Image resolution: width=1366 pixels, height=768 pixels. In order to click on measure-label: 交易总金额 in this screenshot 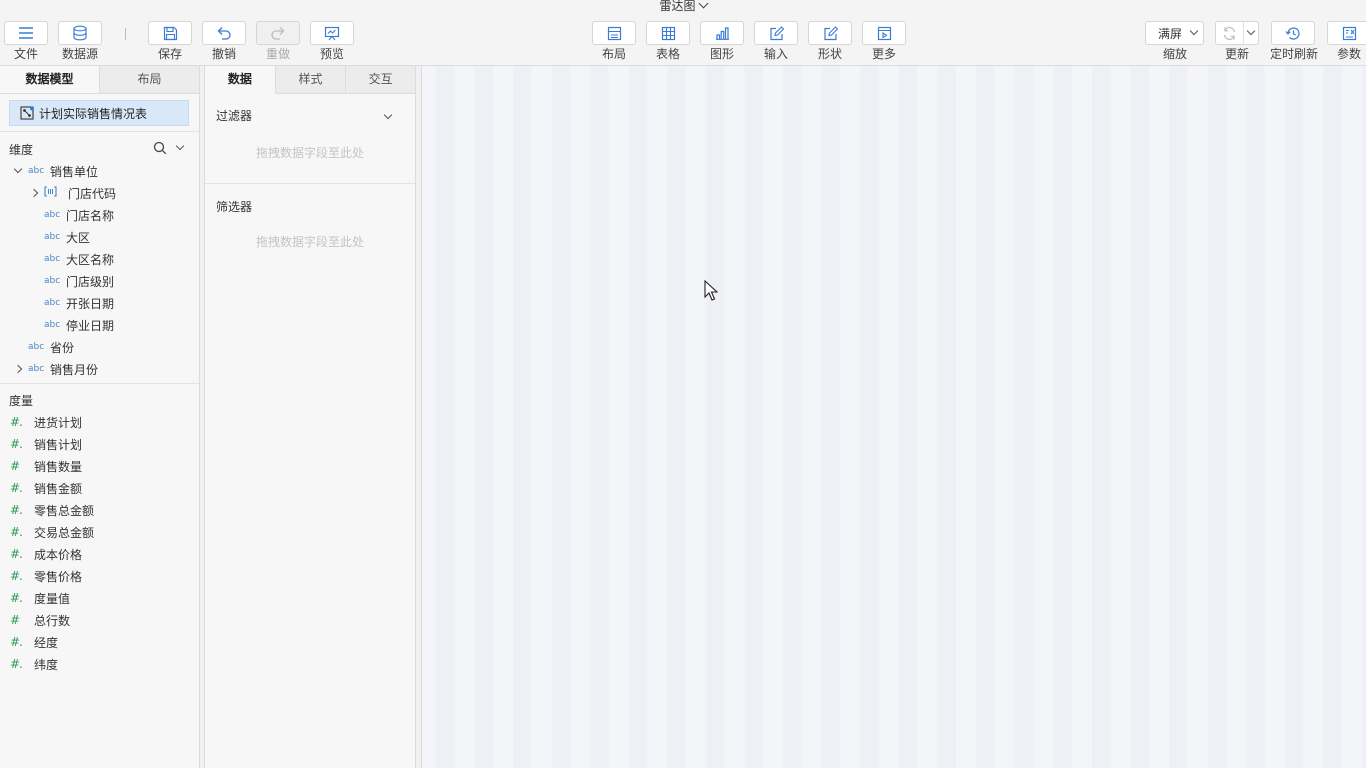, I will do `click(64, 532)`.